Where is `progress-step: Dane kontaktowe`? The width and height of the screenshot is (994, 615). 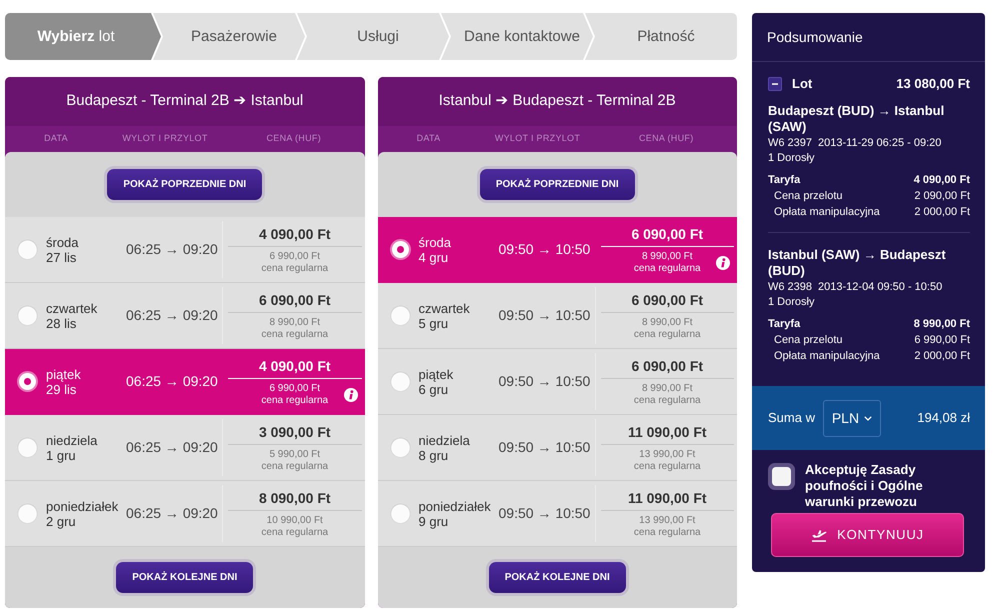
progress-step: Dane kontaktowe is located at coordinates (517, 36).